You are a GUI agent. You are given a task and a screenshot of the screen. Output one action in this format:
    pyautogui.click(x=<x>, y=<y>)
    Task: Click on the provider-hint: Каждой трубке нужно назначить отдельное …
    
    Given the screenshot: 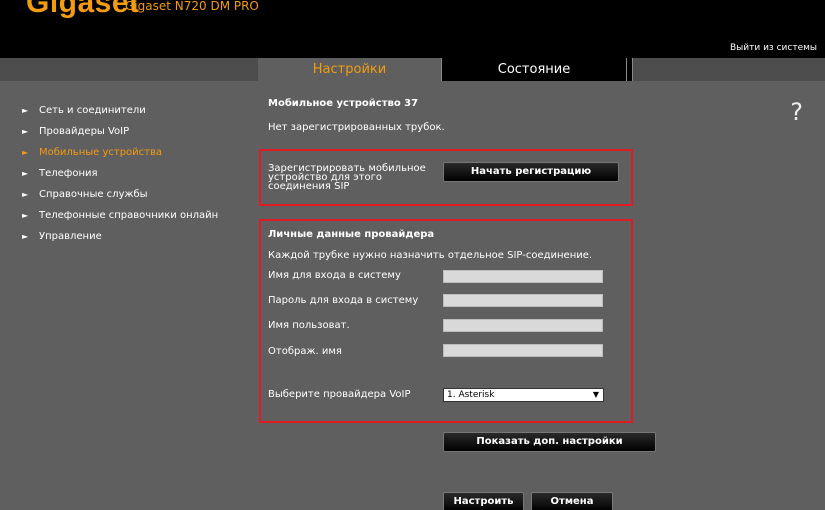 What is the action you would take?
    pyautogui.click(x=430, y=255)
    